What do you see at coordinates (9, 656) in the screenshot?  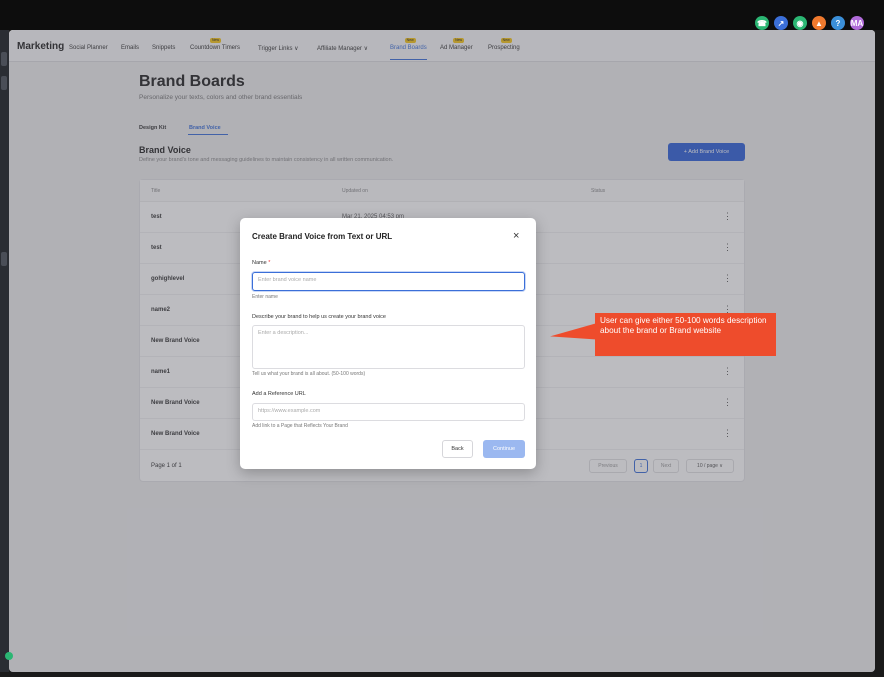 I see `status-dot` at bounding box center [9, 656].